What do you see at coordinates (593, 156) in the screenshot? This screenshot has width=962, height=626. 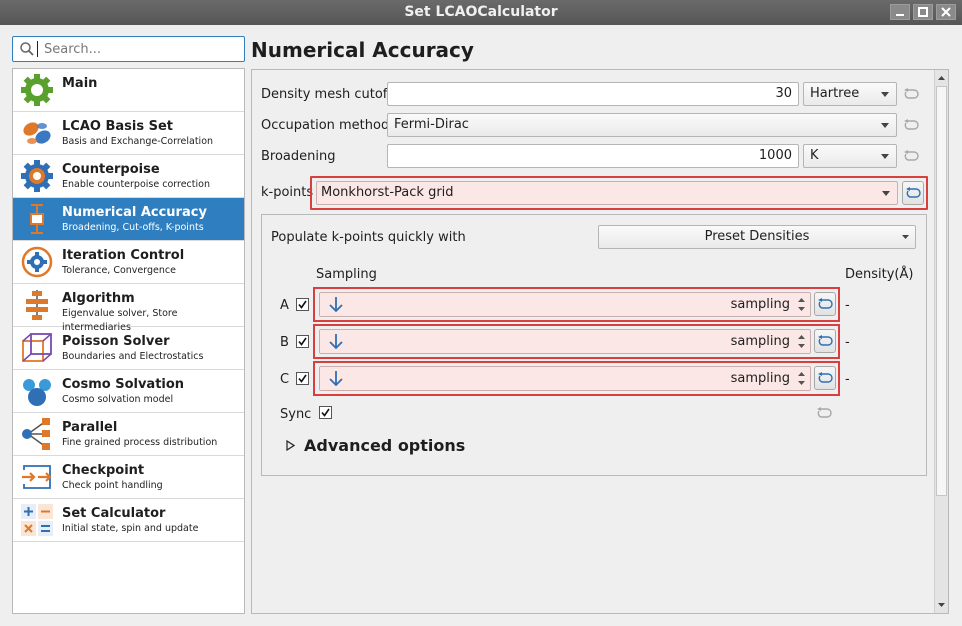 I see `broadening-input: 1000` at bounding box center [593, 156].